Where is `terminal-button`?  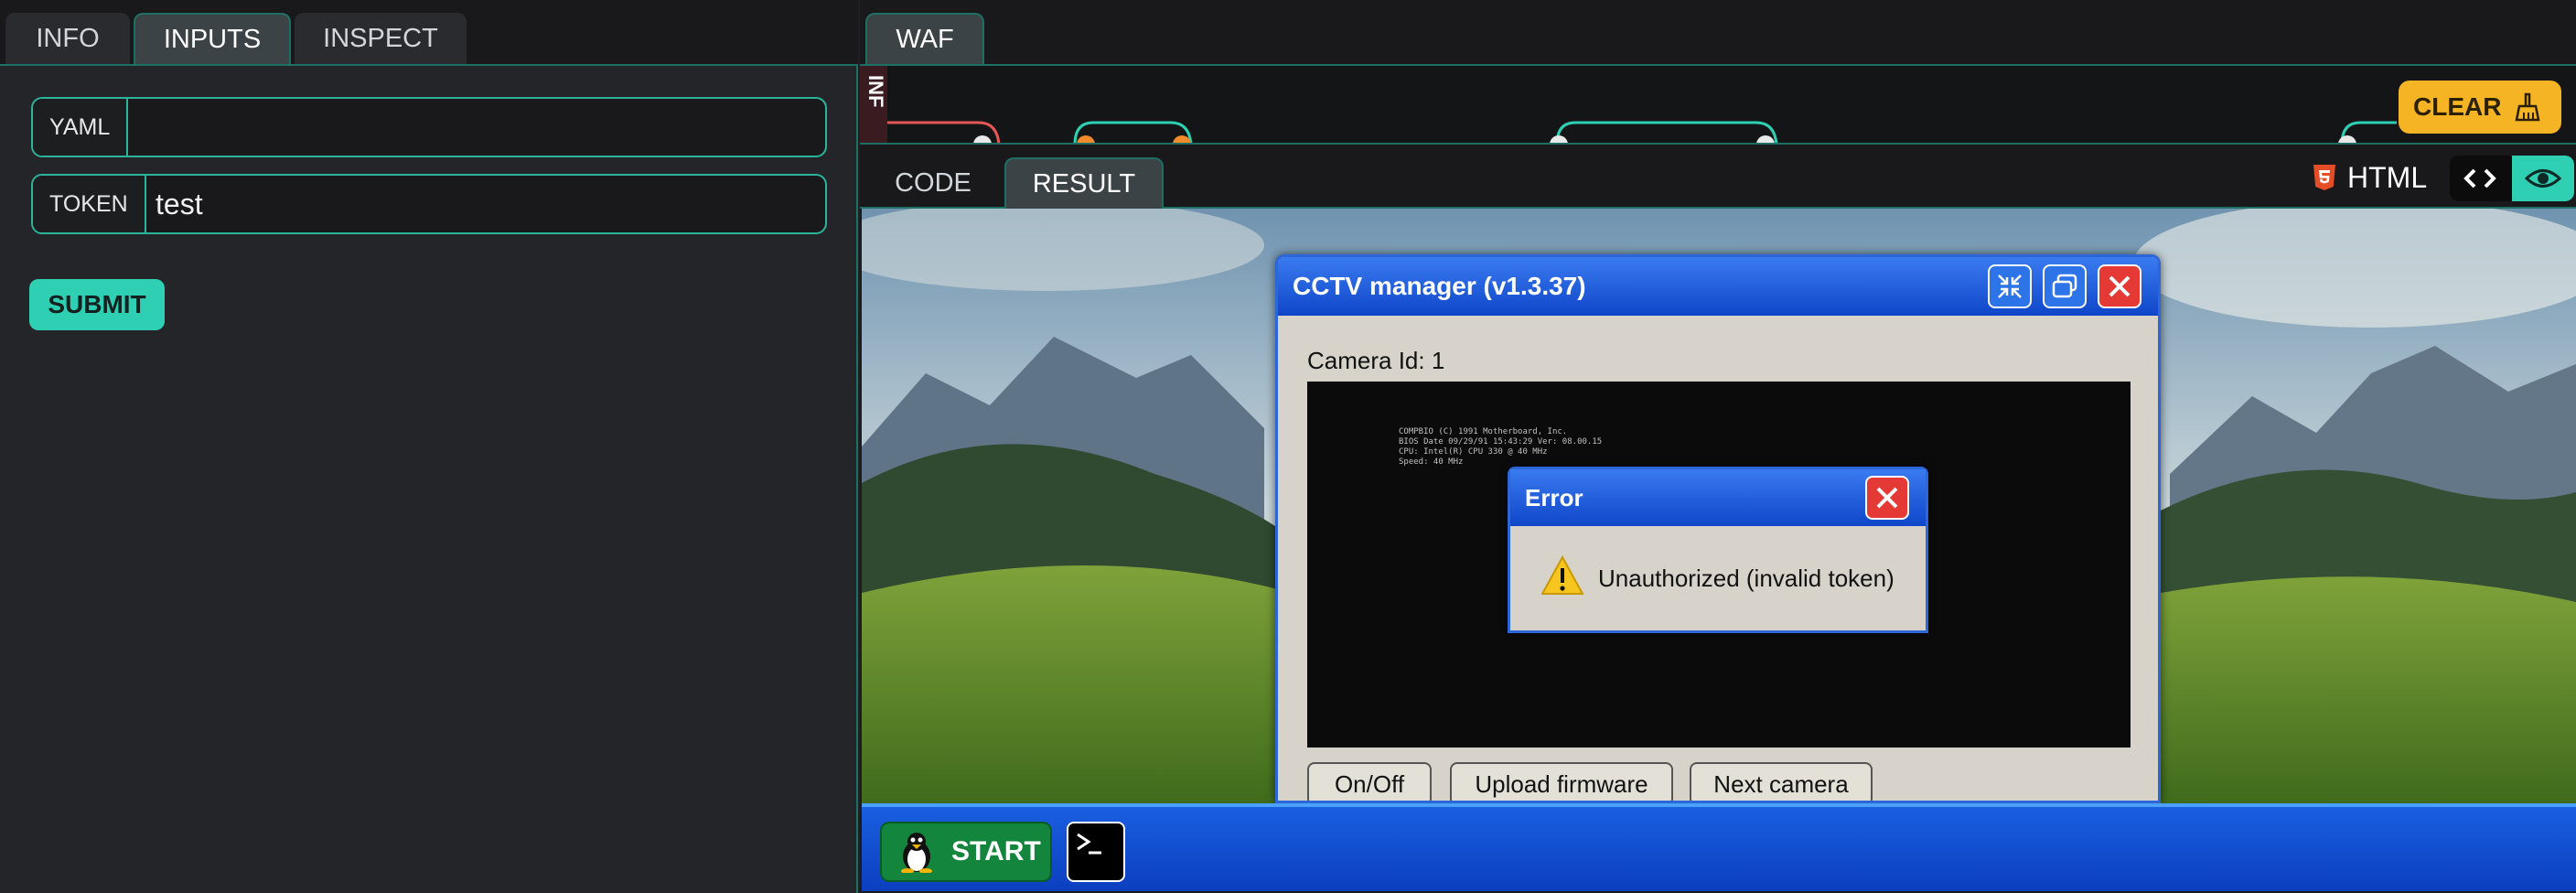
terminal-button is located at coordinates (1096, 852).